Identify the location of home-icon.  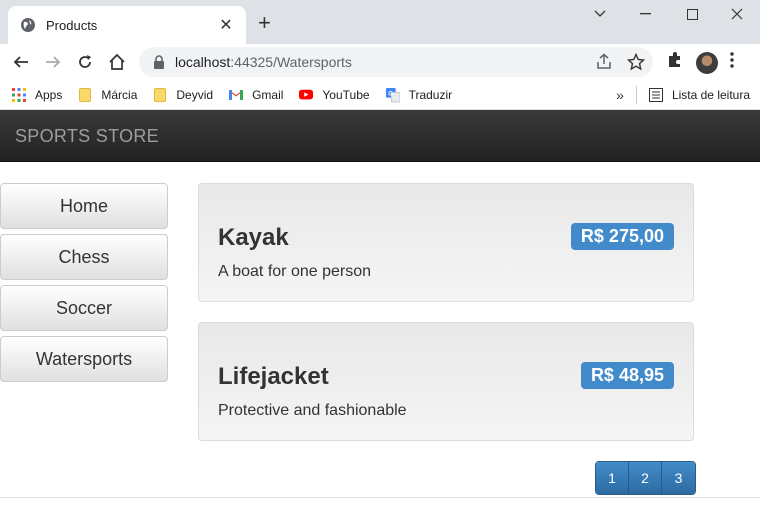
(117, 62).